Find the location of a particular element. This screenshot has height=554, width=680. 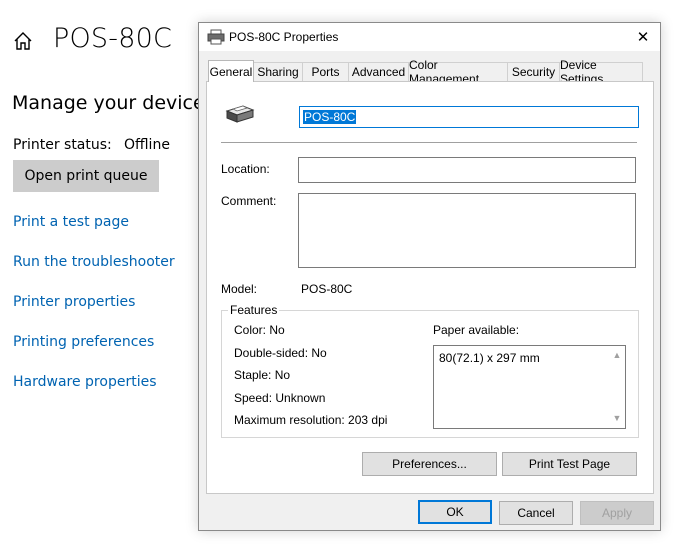

list-item: 80(72.1) x 297 mm is located at coordinates (489, 358).